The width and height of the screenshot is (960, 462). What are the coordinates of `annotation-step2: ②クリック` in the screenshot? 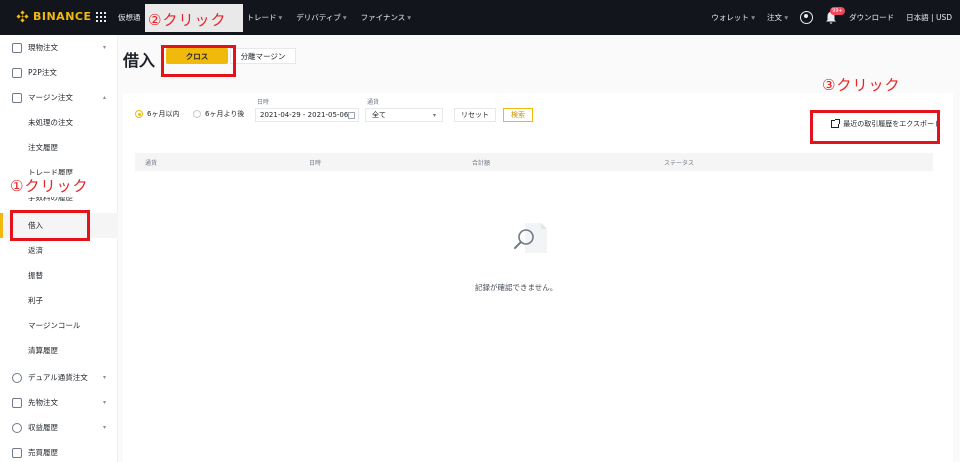 It's located at (187, 20).